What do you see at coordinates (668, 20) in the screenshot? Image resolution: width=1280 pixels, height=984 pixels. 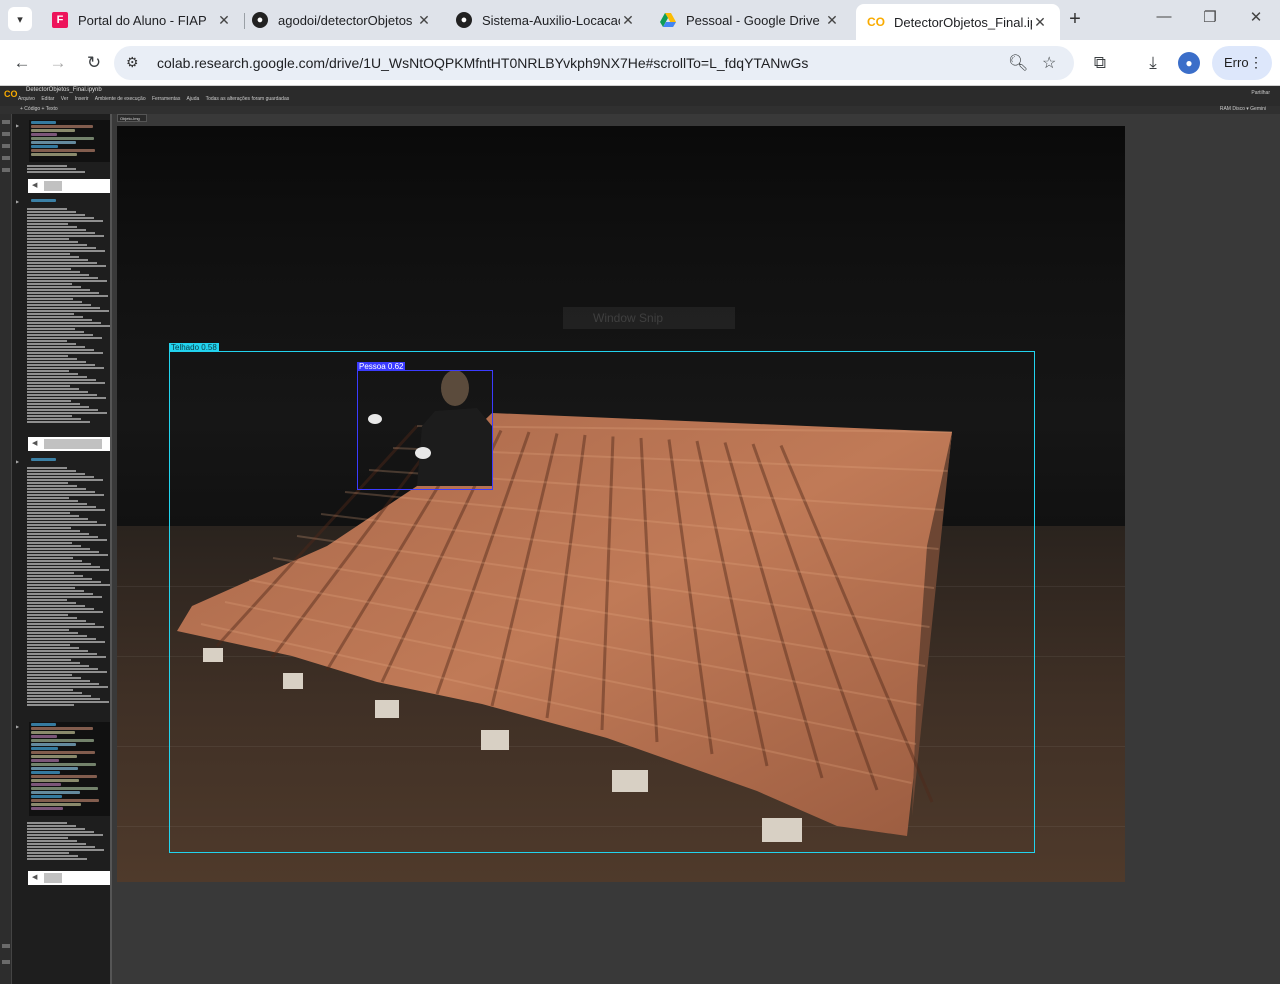 I see `google-drive-icon` at bounding box center [668, 20].